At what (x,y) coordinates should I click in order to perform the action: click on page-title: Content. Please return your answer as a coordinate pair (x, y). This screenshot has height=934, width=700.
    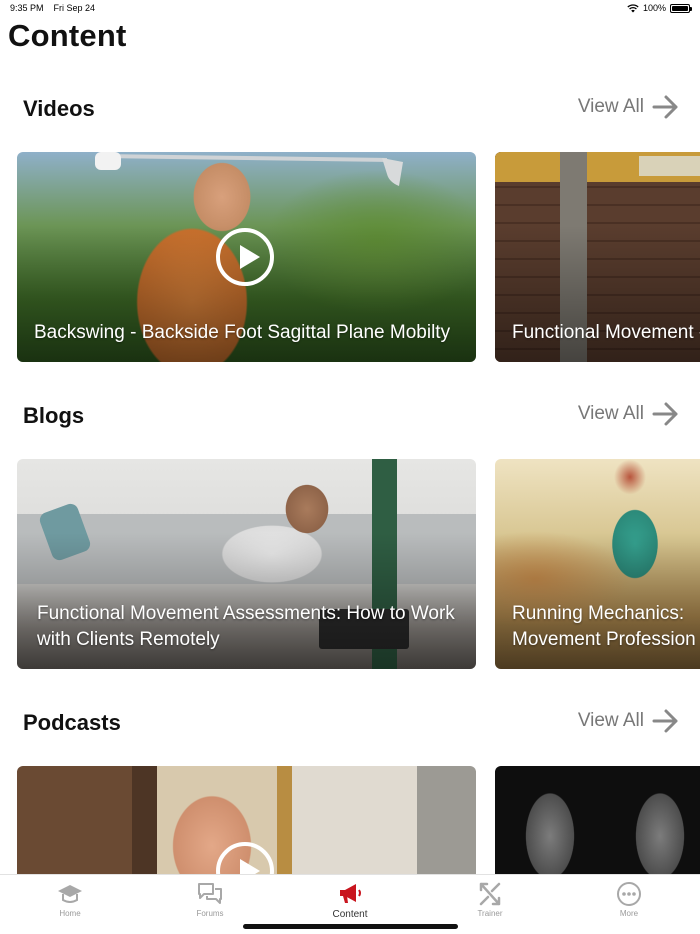
    Looking at the image, I should click on (67, 35).